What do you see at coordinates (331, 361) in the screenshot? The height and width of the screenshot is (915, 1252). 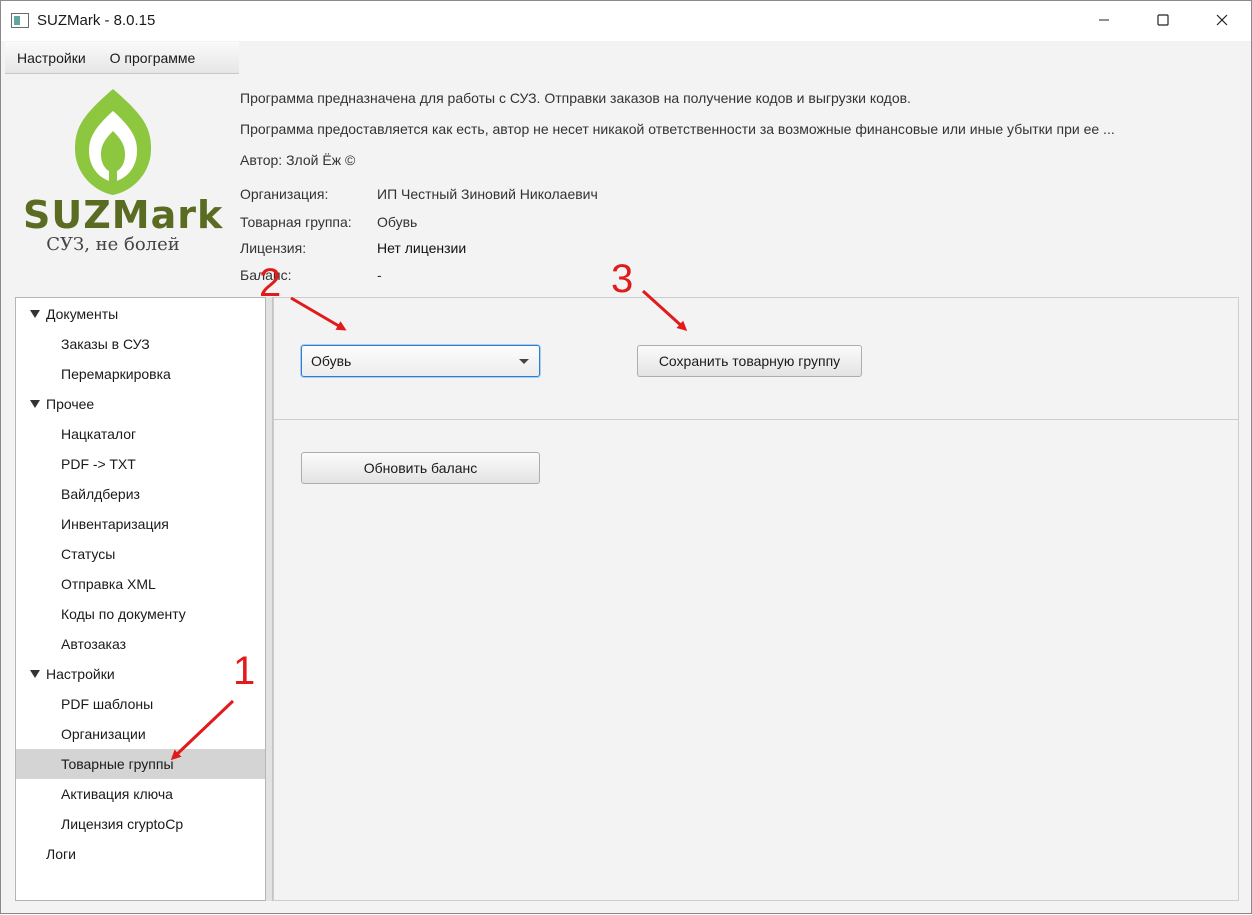 I see `product-group-select-value: Обувь` at bounding box center [331, 361].